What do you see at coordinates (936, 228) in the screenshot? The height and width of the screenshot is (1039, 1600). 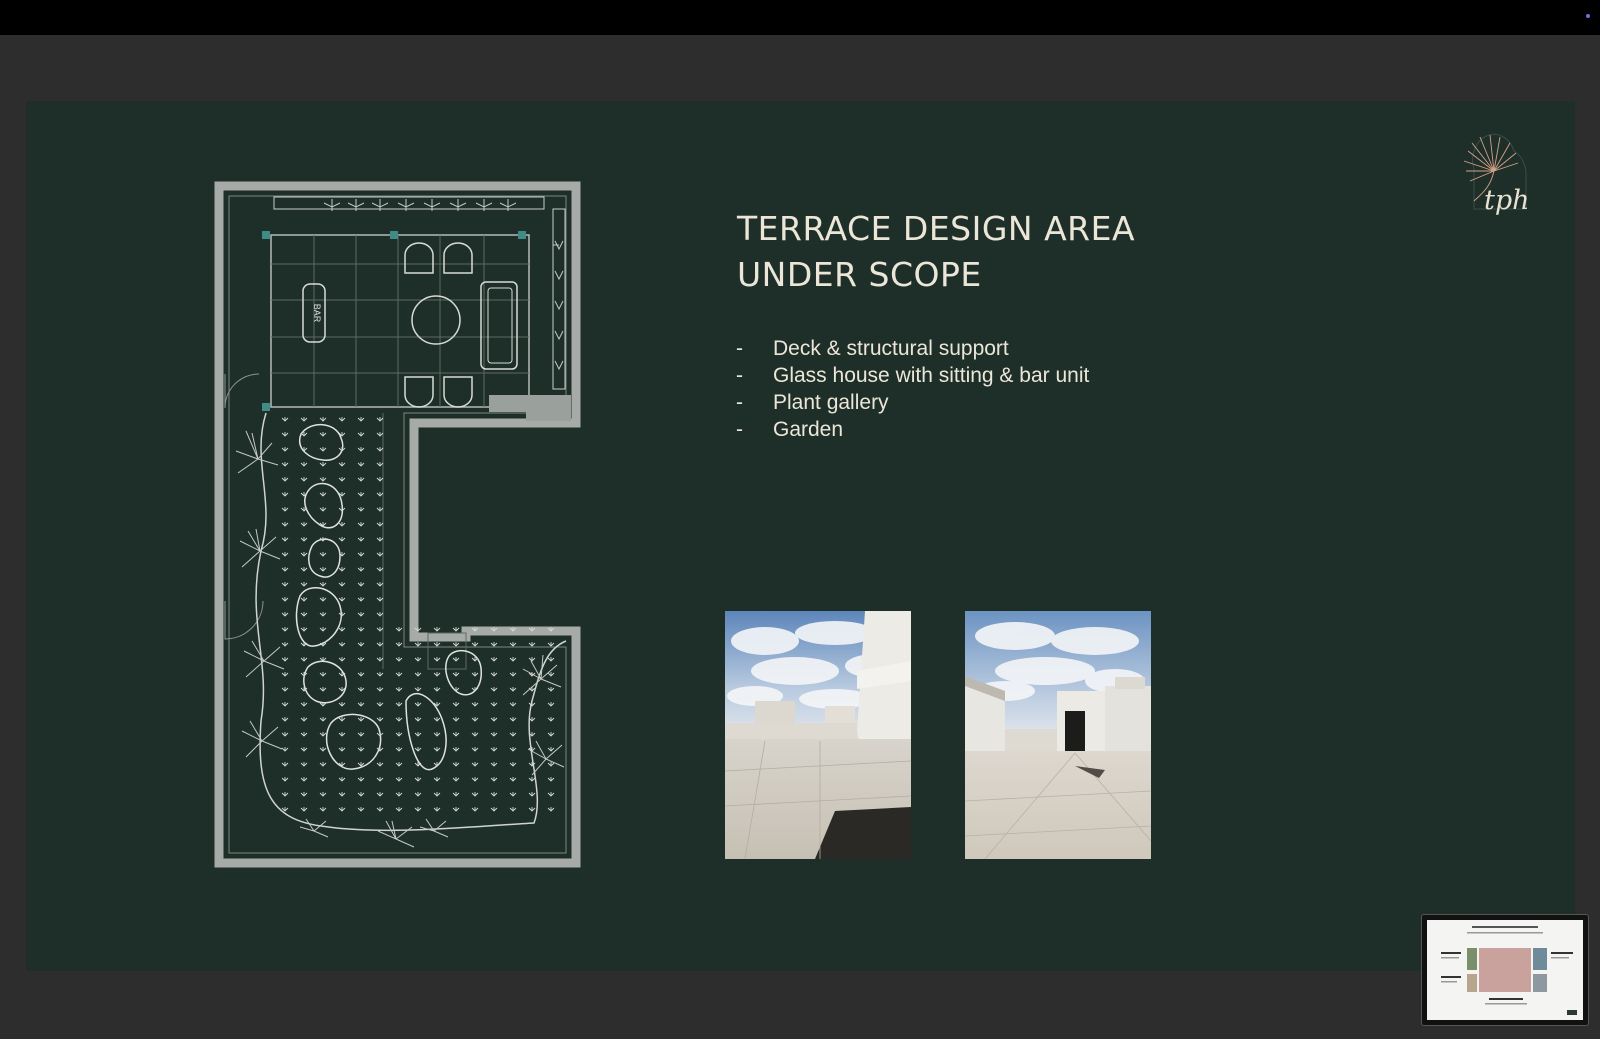 I see `slide-title-line-1: TERRACE DESIGN AREA` at bounding box center [936, 228].